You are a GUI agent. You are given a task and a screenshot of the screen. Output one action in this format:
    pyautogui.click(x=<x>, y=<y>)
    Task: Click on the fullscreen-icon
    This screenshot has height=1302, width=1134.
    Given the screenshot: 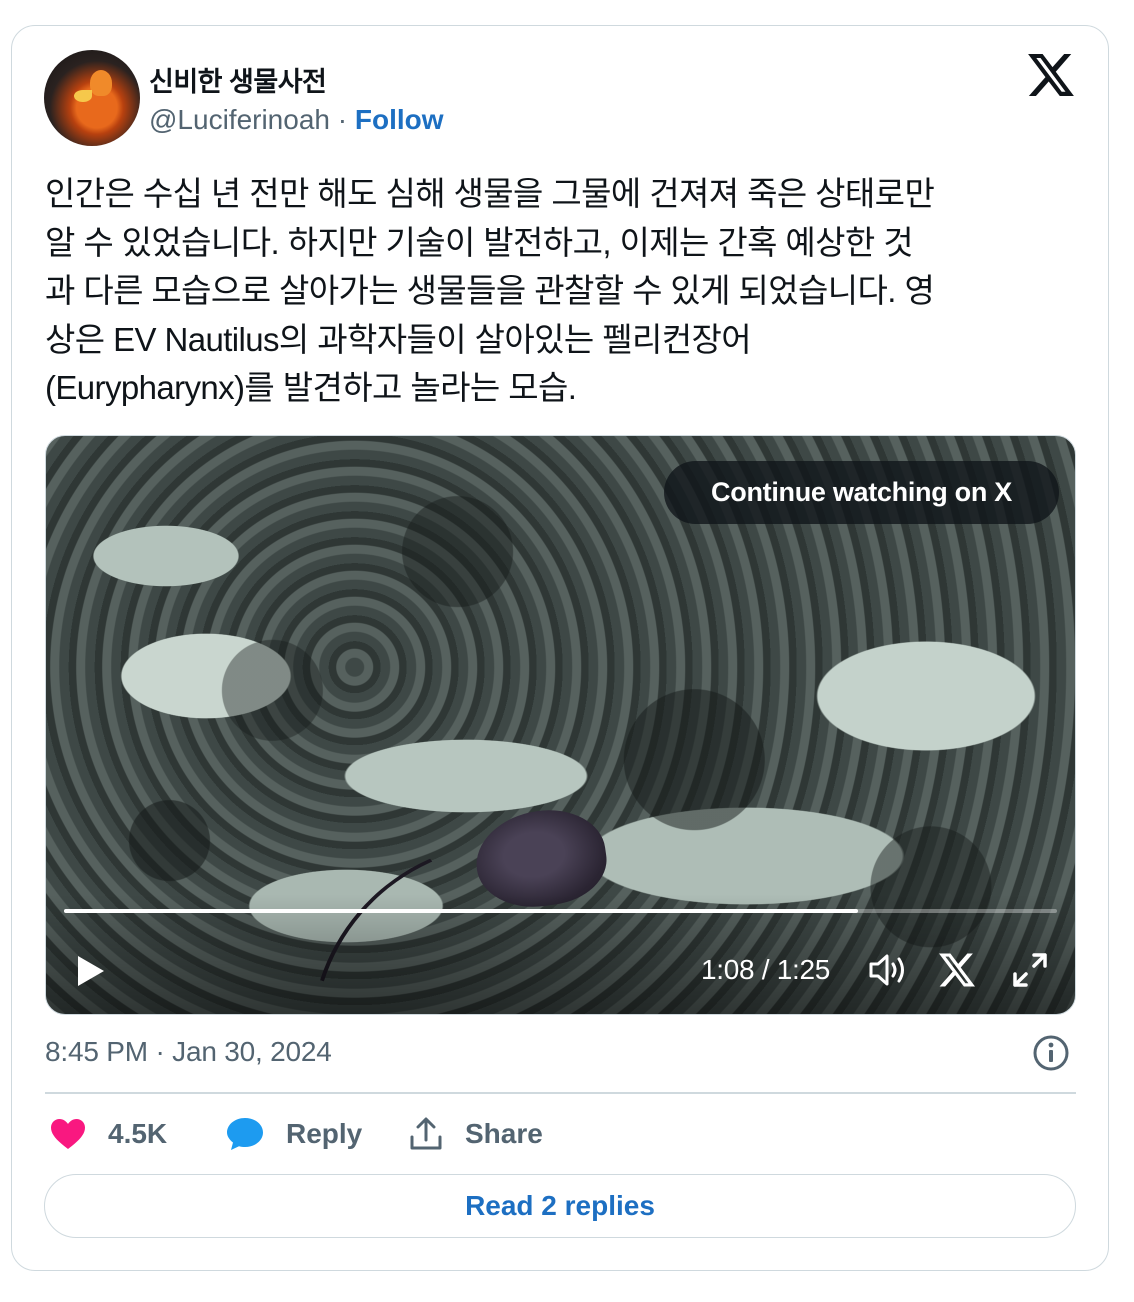 What is the action you would take?
    pyautogui.click(x=1030, y=970)
    